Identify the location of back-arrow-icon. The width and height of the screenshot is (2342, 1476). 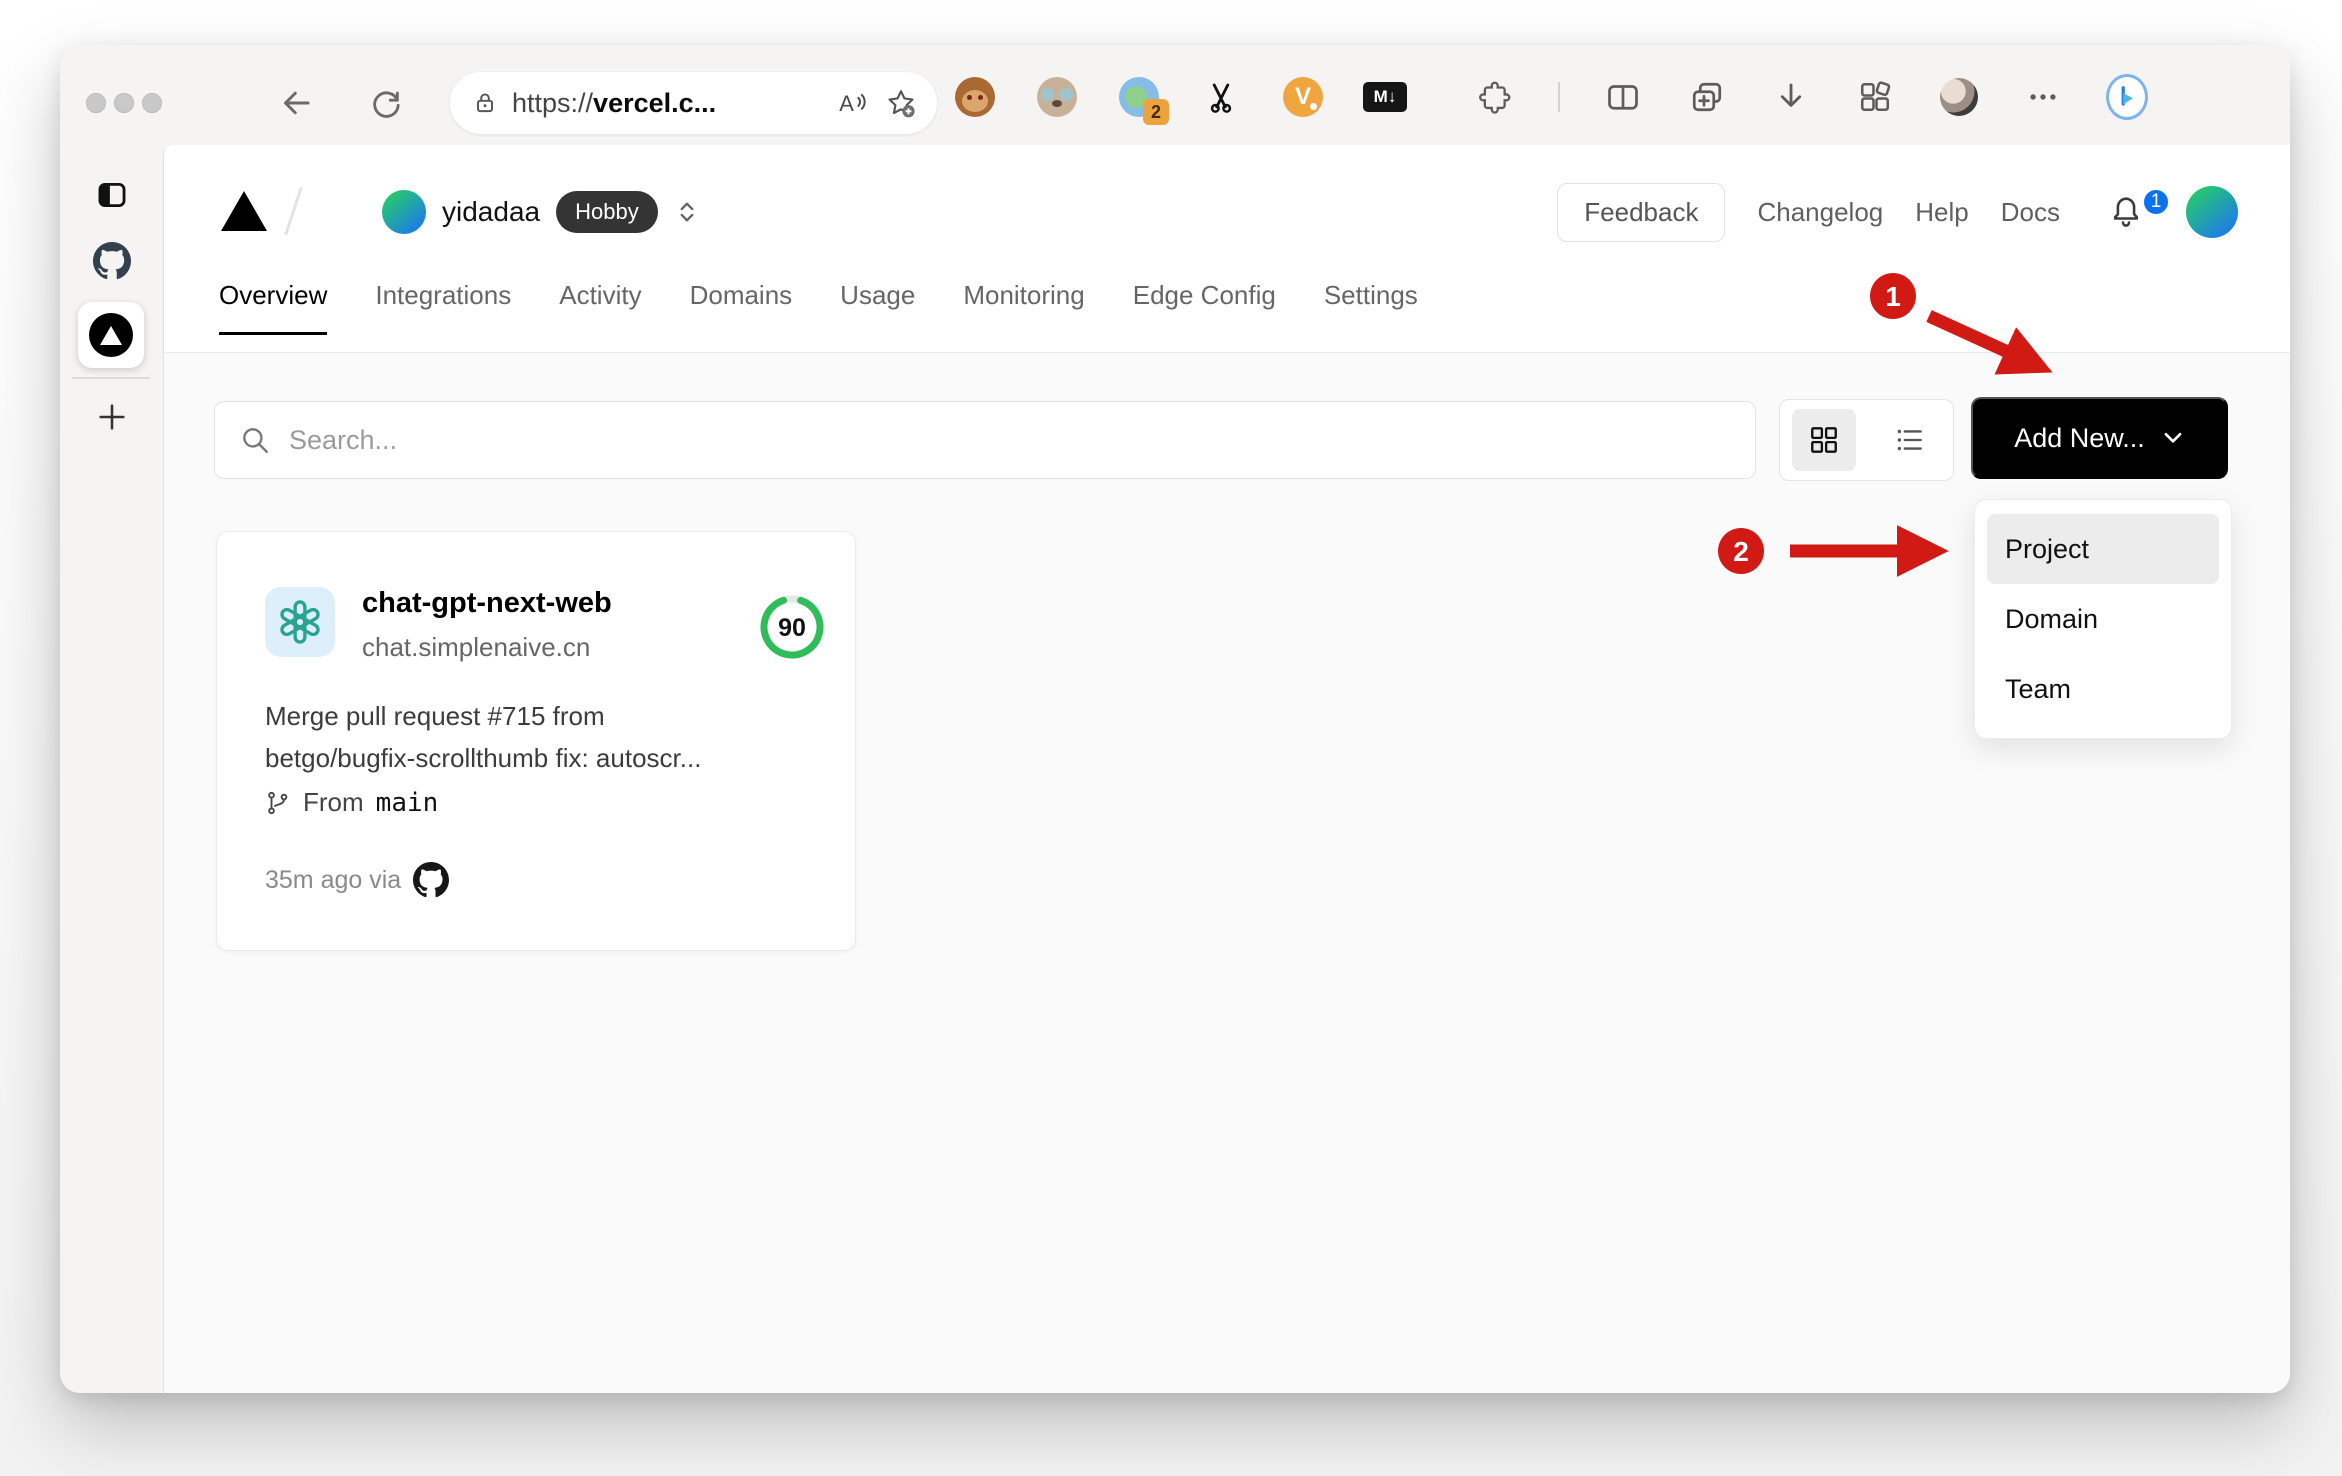
(297, 103).